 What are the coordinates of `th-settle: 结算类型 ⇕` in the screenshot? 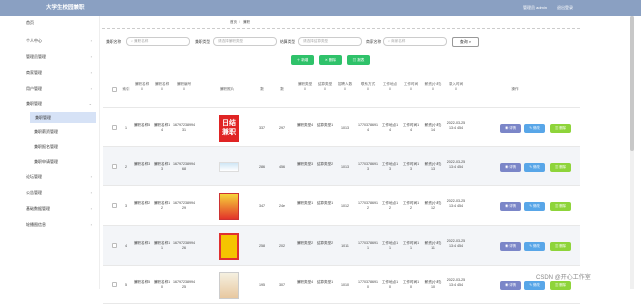 It's located at (325, 87).